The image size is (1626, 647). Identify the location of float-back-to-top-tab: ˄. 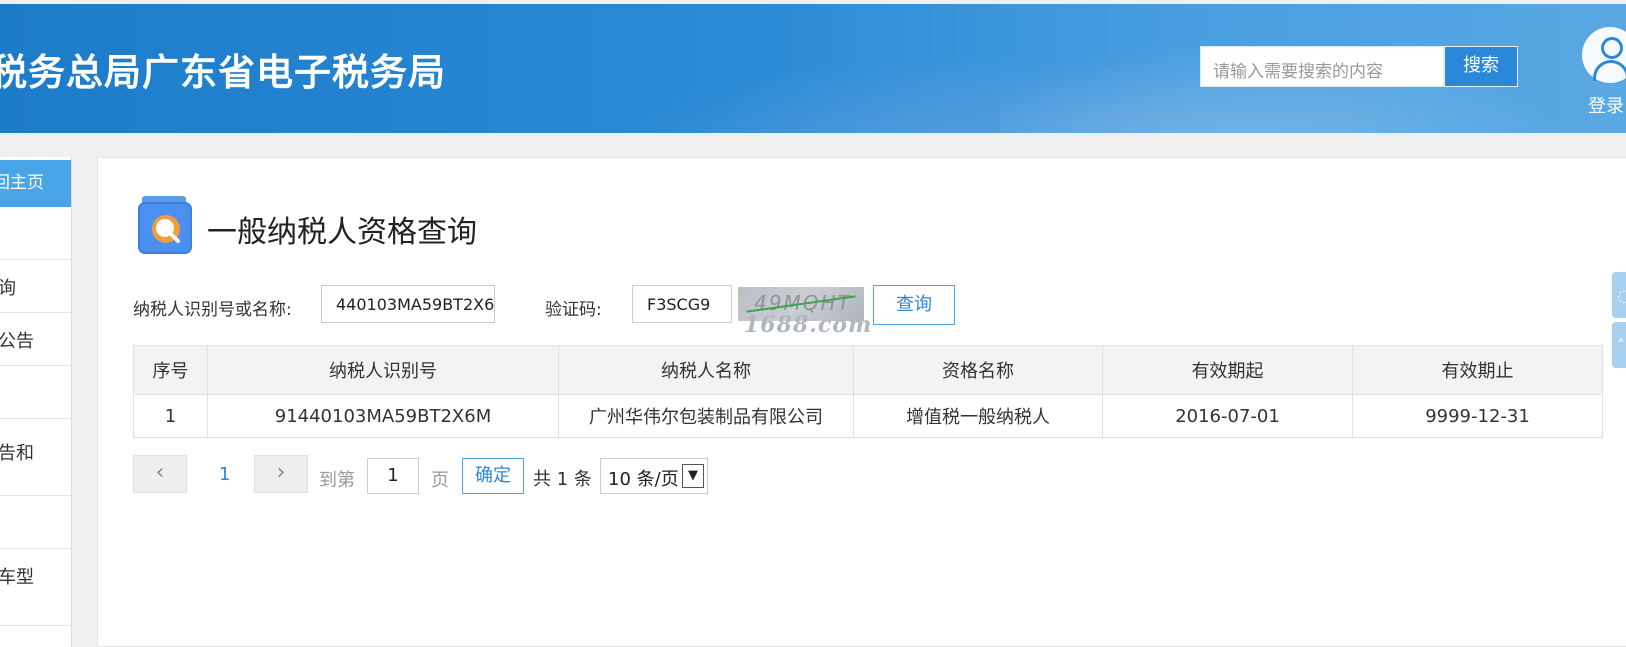
(1619, 345).